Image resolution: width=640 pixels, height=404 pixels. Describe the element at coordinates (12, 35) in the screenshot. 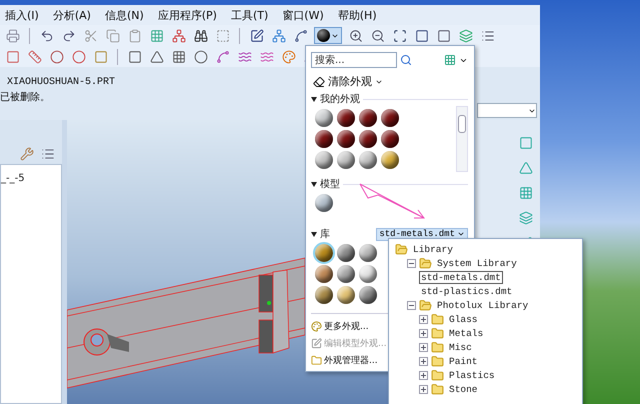

I see `print-icon` at that location.